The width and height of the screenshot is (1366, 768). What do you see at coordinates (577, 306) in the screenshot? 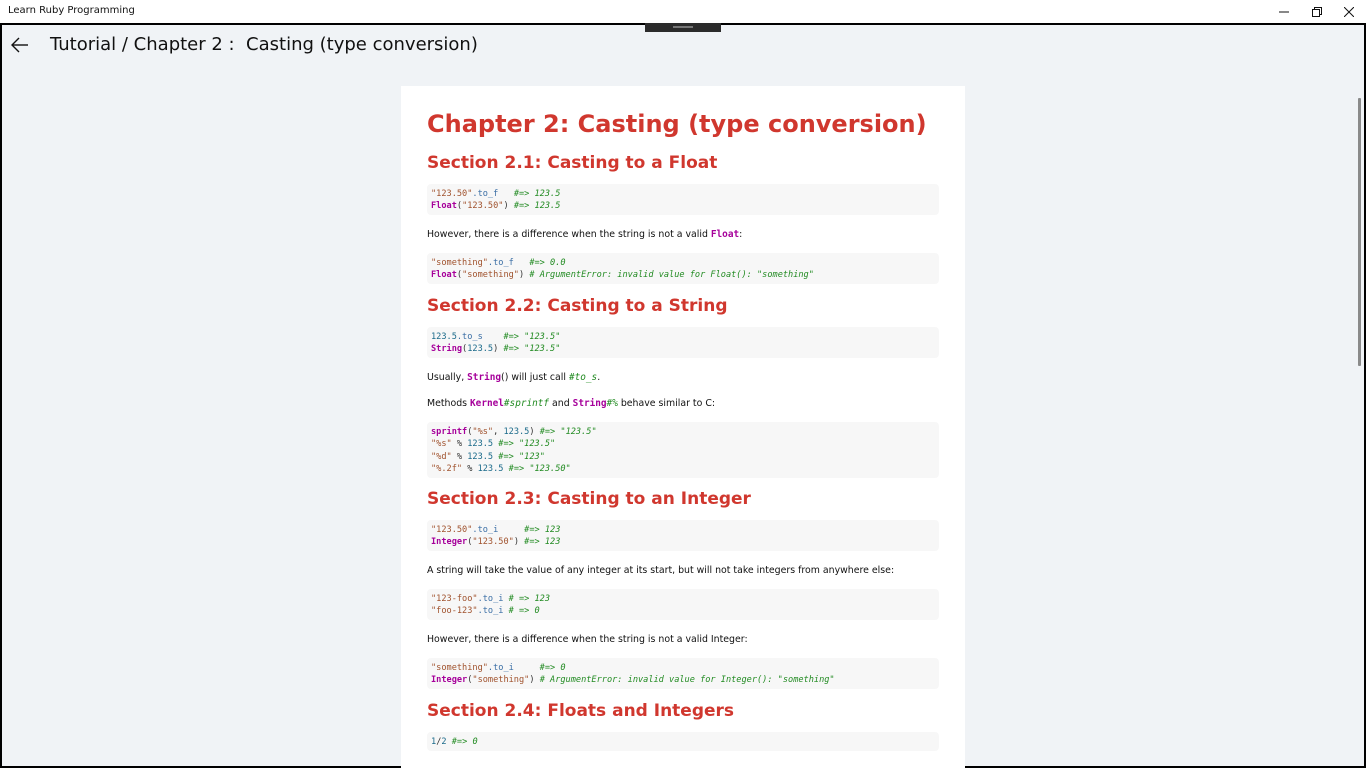
I see `section-heading: Section 2.2: Casting to a String` at bounding box center [577, 306].